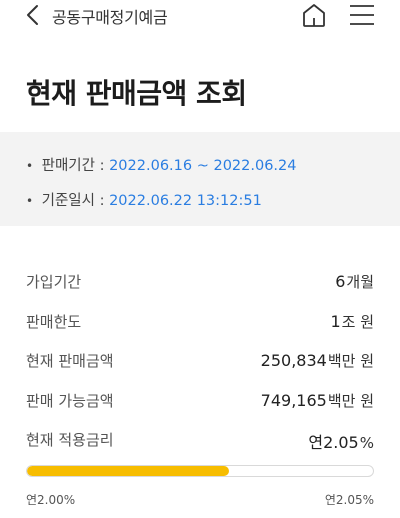 The width and height of the screenshot is (400, 518). What do you see at coordinates (366, 443) in the screenshot?
I see `current-rate-unit: %` at bounding box center [366, 443].